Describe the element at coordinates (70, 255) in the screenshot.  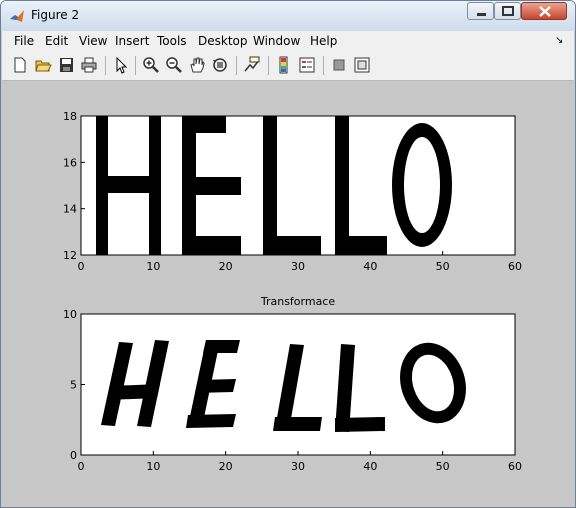
I see `y-tick-label: 12` at that location.